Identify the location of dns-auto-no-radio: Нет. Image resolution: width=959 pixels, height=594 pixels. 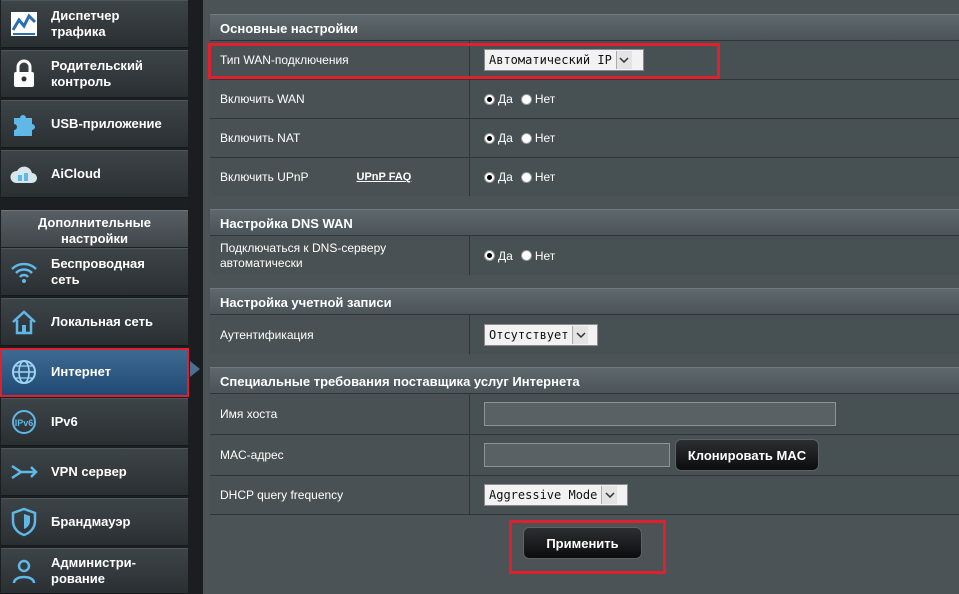
(537, 256).